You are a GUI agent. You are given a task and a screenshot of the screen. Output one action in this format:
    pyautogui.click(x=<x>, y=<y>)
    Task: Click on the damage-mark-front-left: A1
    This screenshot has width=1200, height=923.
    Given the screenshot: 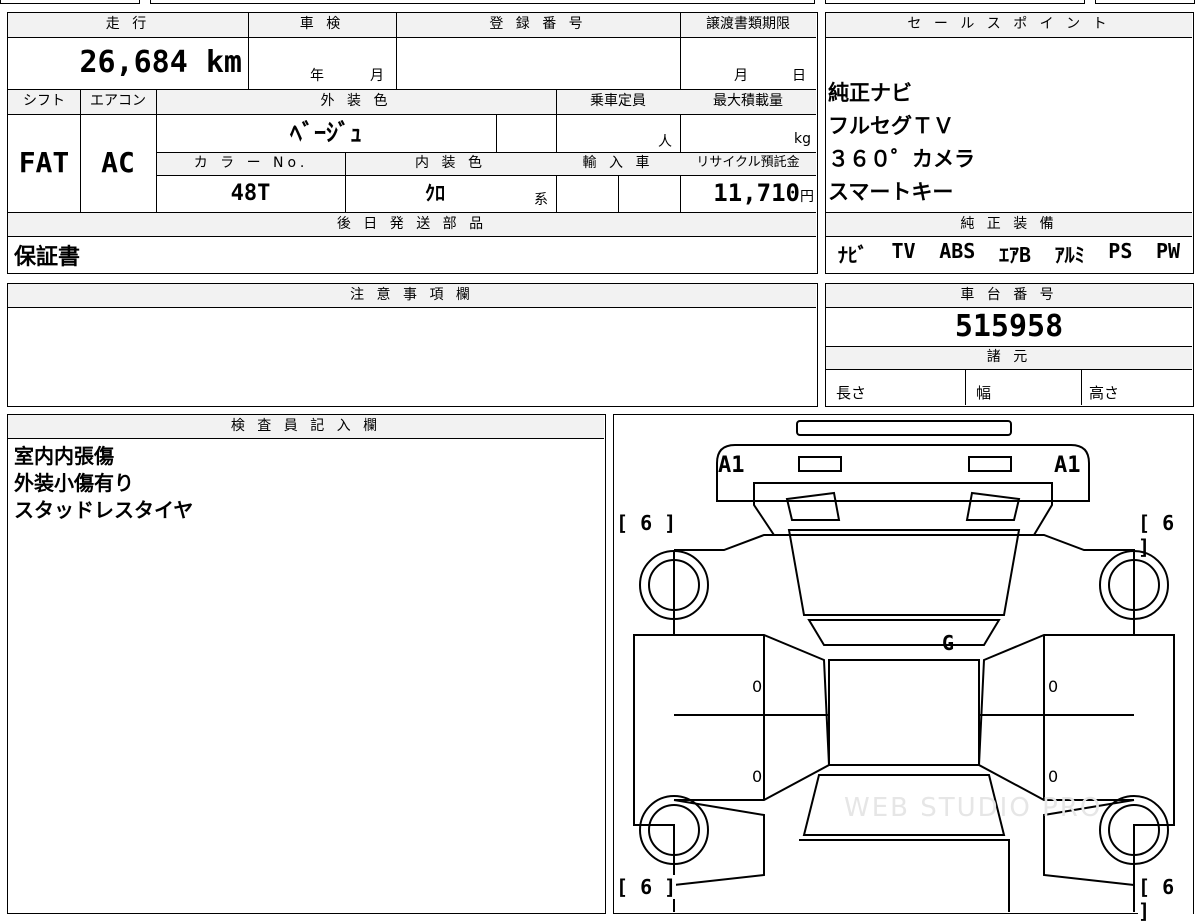 What is the action you would take?
    pyautogui.click(x=731, y=465)
    